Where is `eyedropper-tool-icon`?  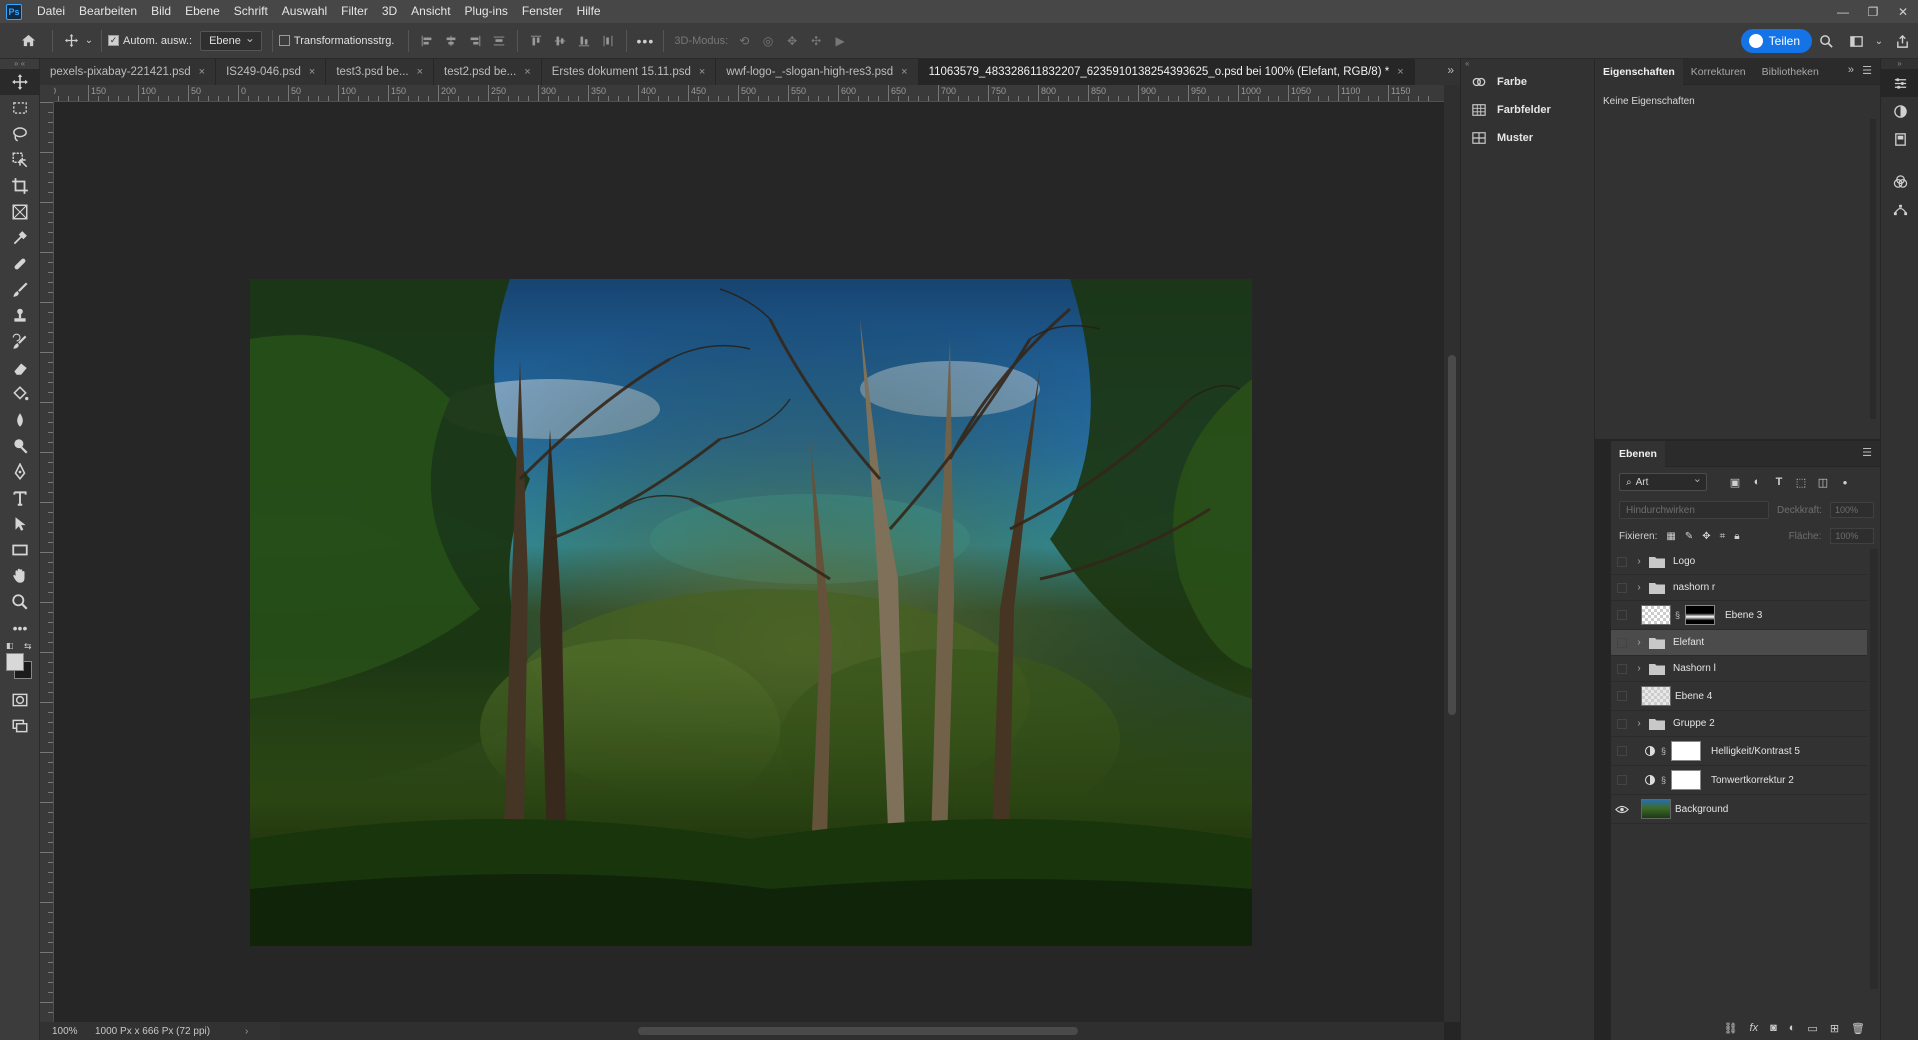
eyedropper-tool-icon is located at coordinates (20, 238).